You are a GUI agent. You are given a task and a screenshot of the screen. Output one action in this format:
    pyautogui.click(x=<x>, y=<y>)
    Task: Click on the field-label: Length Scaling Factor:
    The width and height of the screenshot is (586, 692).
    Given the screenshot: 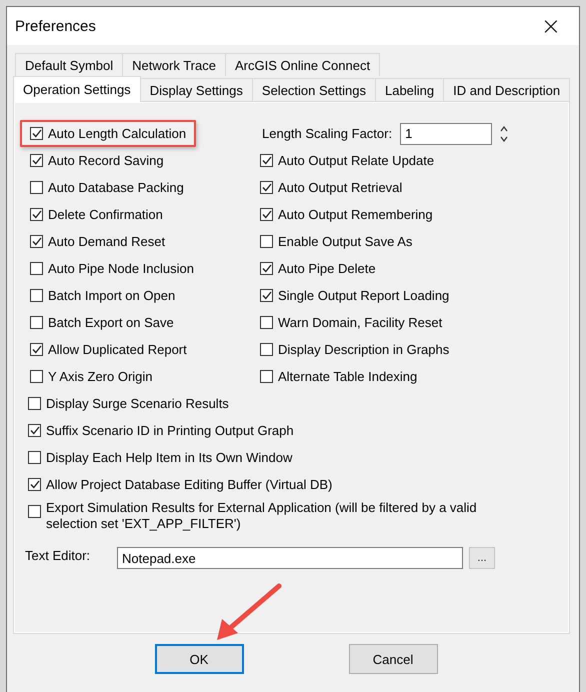 What is the action you would take?
    pyautogui.click(x=327, y=133)
    